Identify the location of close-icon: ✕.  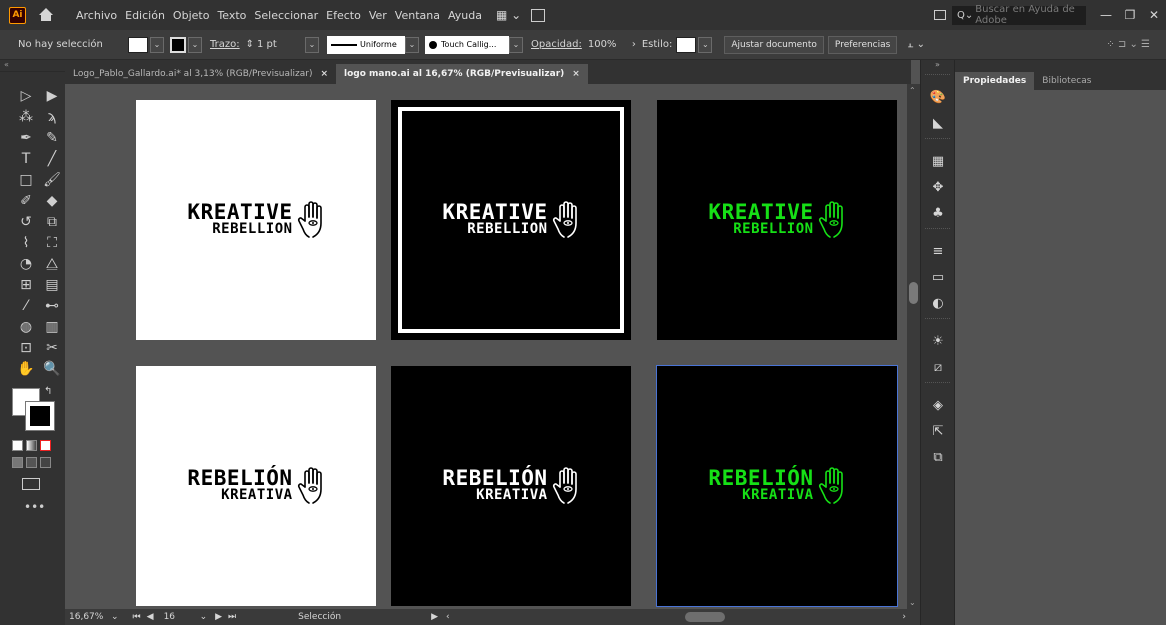
(1154, 15).